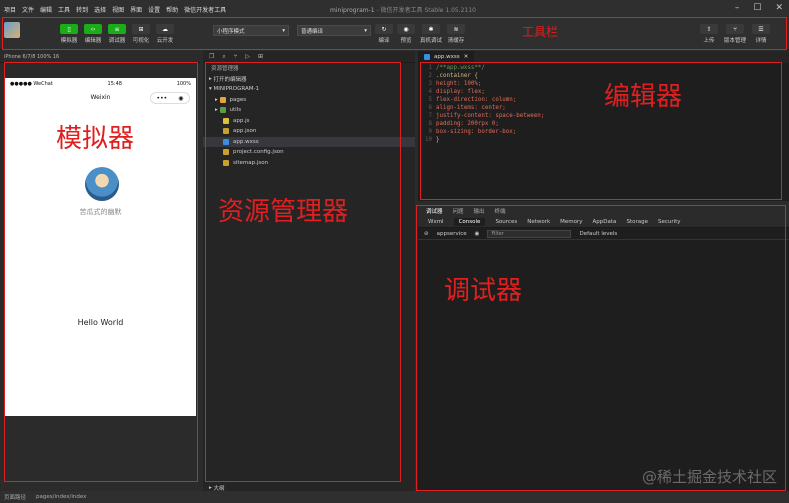  Describe the element at coordinates (247, 56) in the screenshot. I see `debug-icon: ▷` at that location.